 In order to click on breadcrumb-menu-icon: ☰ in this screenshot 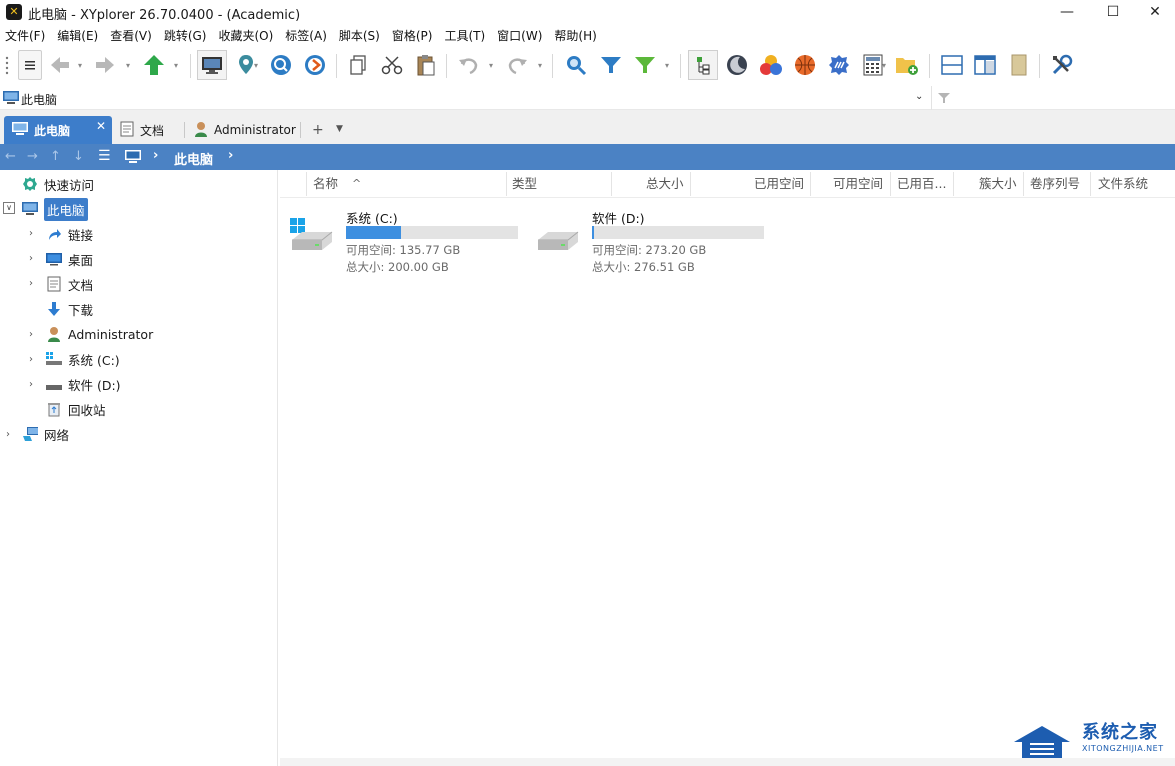, I will do `click(104, 156)`.